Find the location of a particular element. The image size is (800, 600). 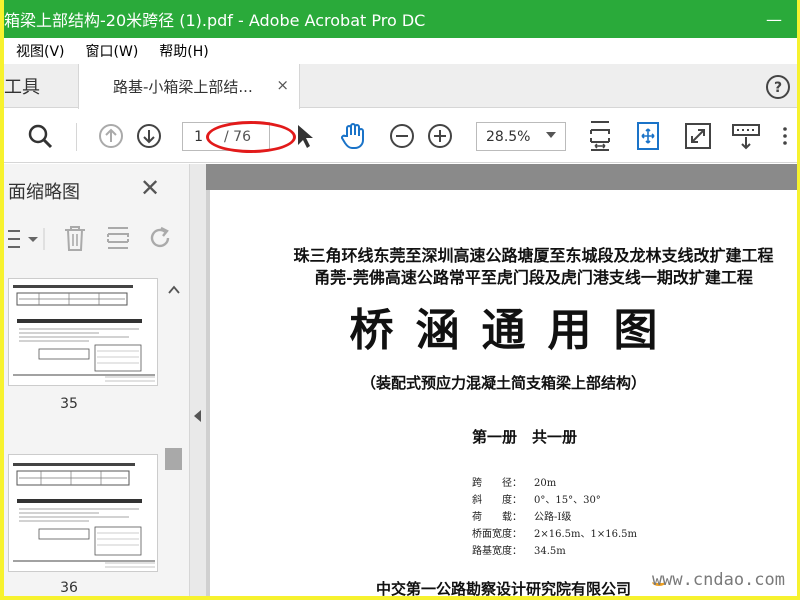

keyboard-icon is located at coordinates (746, 136).